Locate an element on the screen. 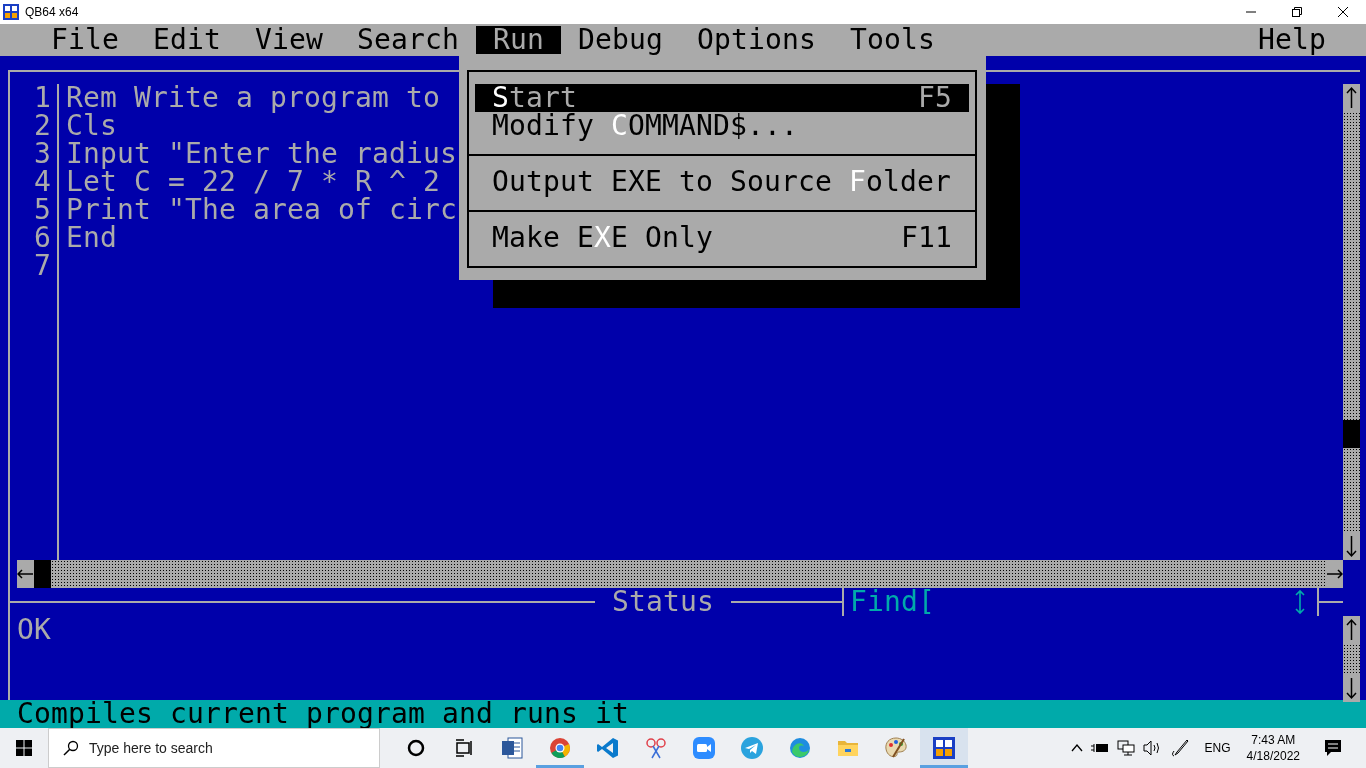  resize-arrow-icon is located at coordinates (1300, 602).